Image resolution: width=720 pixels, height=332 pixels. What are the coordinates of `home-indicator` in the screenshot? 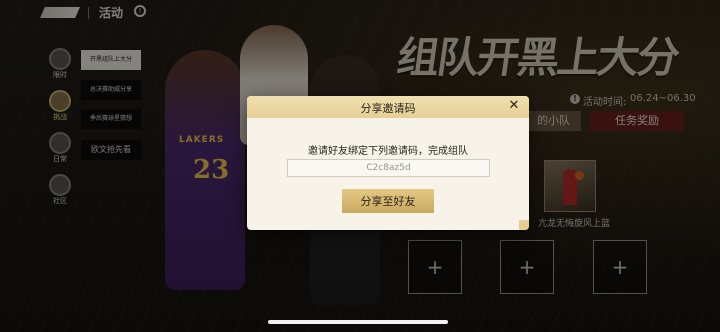 It's located at (358, 322).